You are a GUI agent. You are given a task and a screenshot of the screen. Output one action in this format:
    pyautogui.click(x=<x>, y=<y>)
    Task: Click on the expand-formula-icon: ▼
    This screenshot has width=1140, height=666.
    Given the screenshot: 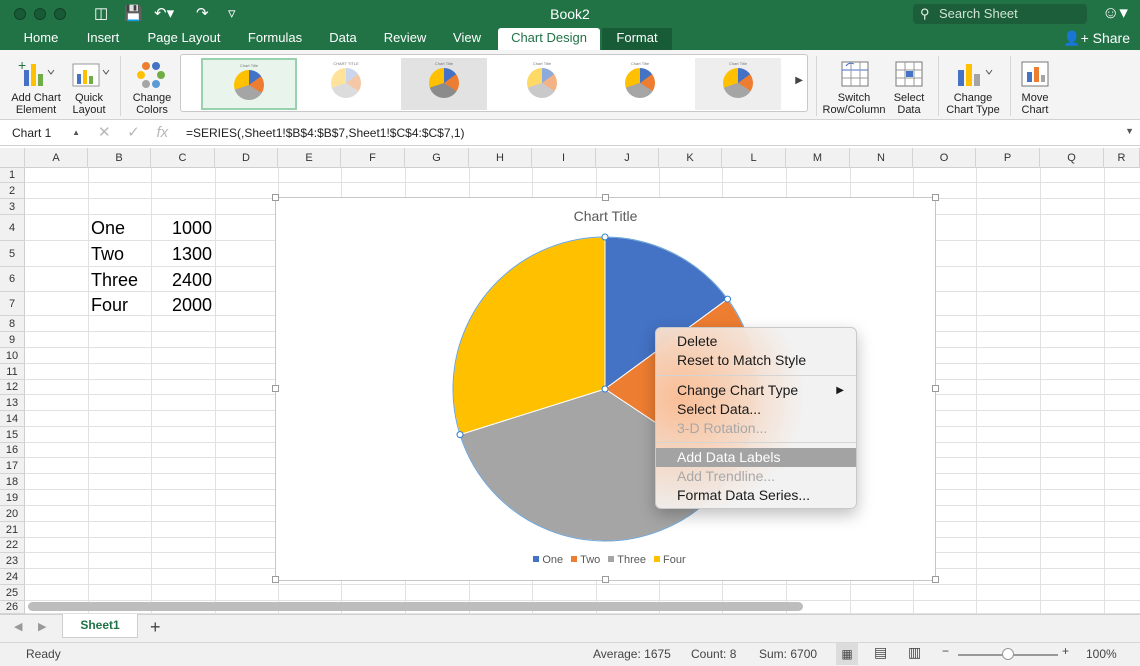 What is the action you would take?
    pyautogui.click(x=1129, y=131)
    